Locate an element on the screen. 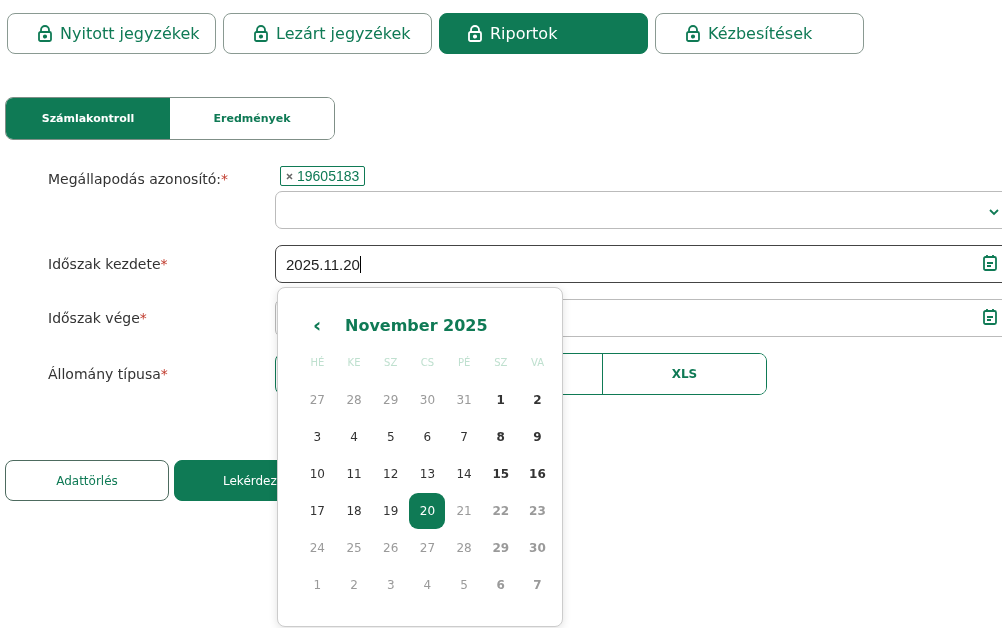  calendar-day: 15 is located at coordinates (500, 473).